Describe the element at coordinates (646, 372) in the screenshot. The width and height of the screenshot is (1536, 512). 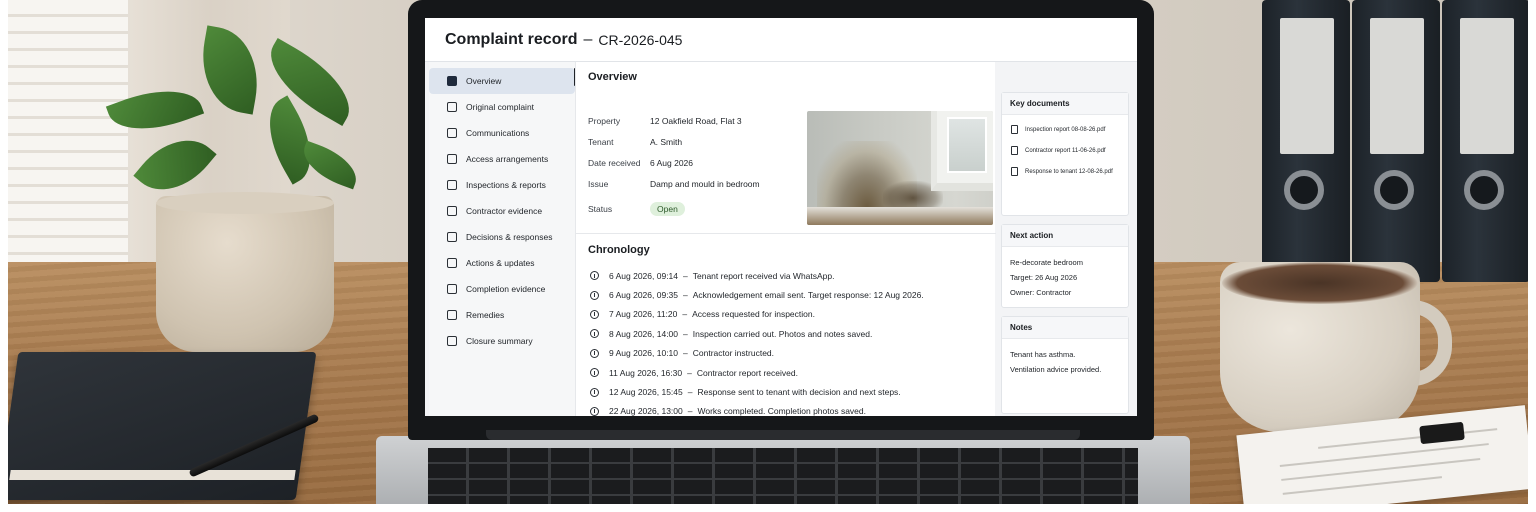
I see `entry-time: 11 Aug 2026, 16:30` at that location.